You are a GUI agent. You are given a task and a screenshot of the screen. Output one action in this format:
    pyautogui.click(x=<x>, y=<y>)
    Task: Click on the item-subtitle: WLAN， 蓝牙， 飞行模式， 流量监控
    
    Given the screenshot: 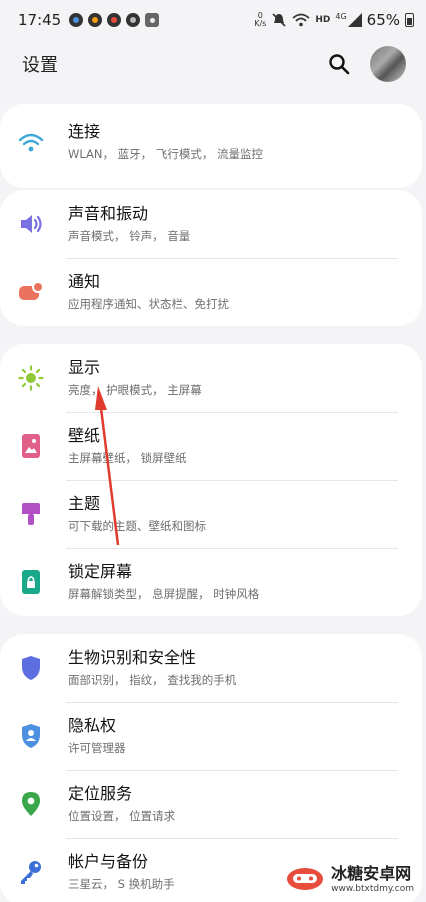 What is the action you would take?
    pyautogui.click(x=165, y=154)
    